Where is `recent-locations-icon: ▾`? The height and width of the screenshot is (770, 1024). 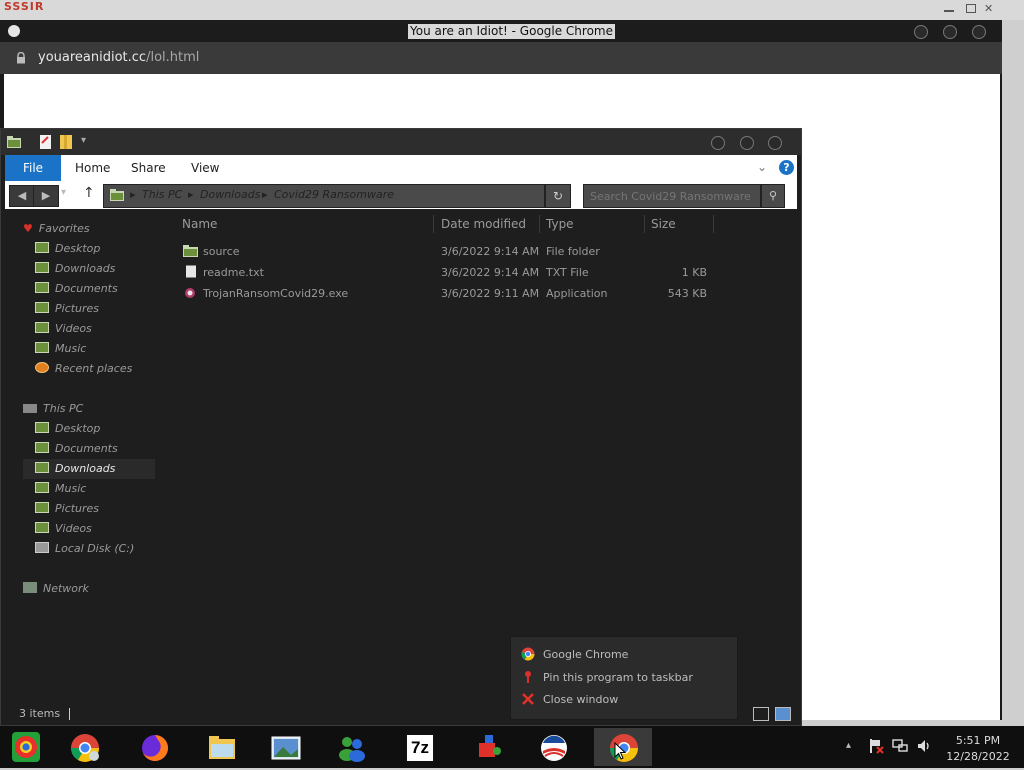
recent-locations-icon: ▾ is located at coordinates (63, 192).